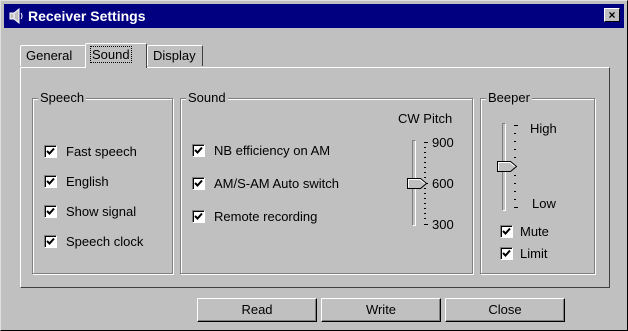 The image size is (628, 331). I want to click on close-icon: ×, so click(612, 15).